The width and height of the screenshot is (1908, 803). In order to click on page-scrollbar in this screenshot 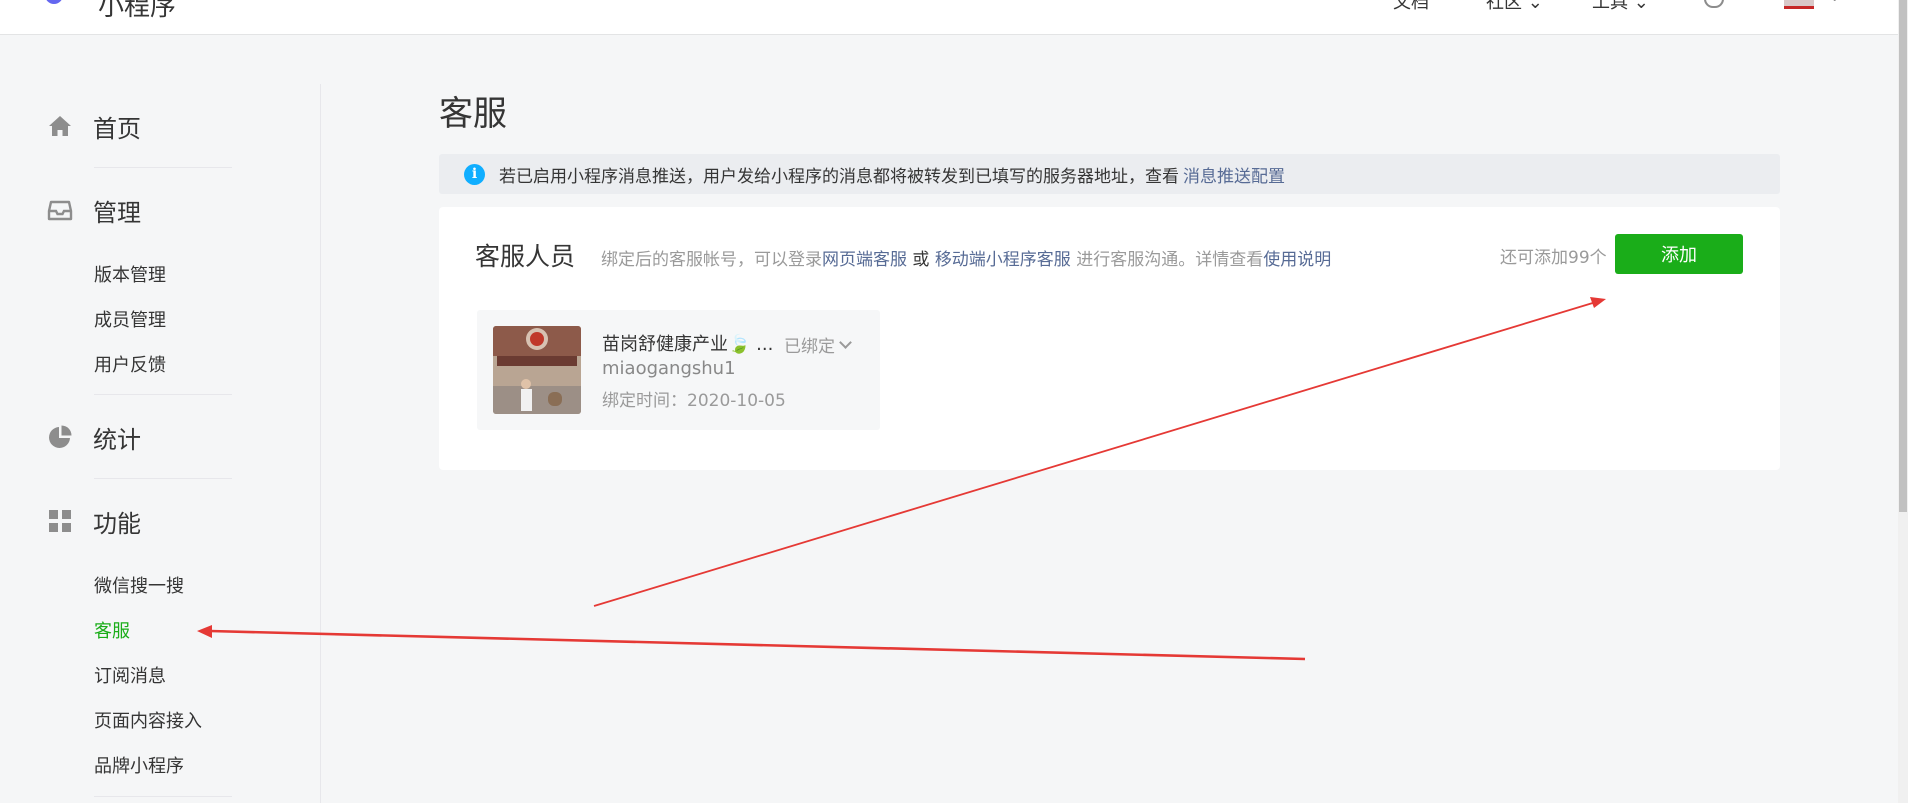, I will do `click(1903, 401)`.